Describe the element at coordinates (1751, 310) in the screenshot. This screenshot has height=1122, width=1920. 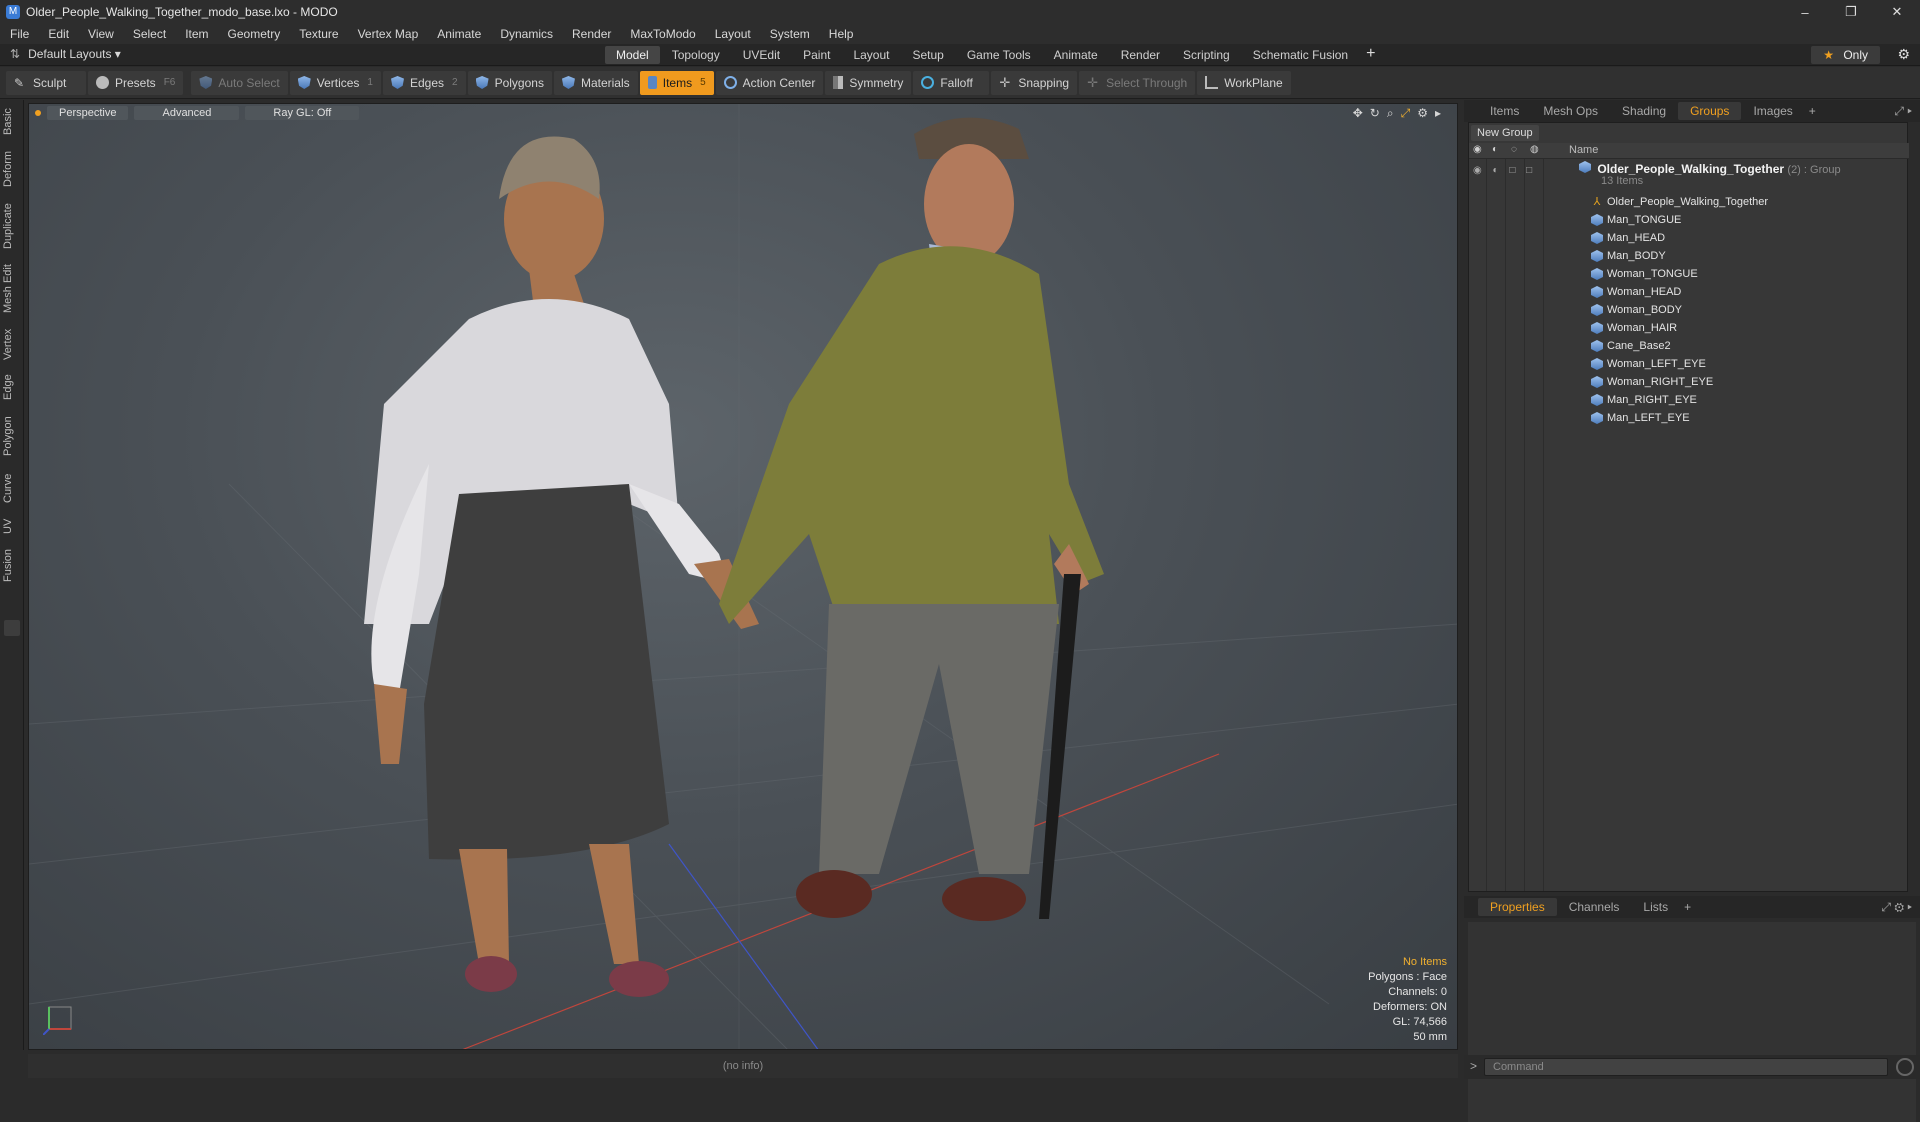
I see `list-item: Woman_BODY` at that location.